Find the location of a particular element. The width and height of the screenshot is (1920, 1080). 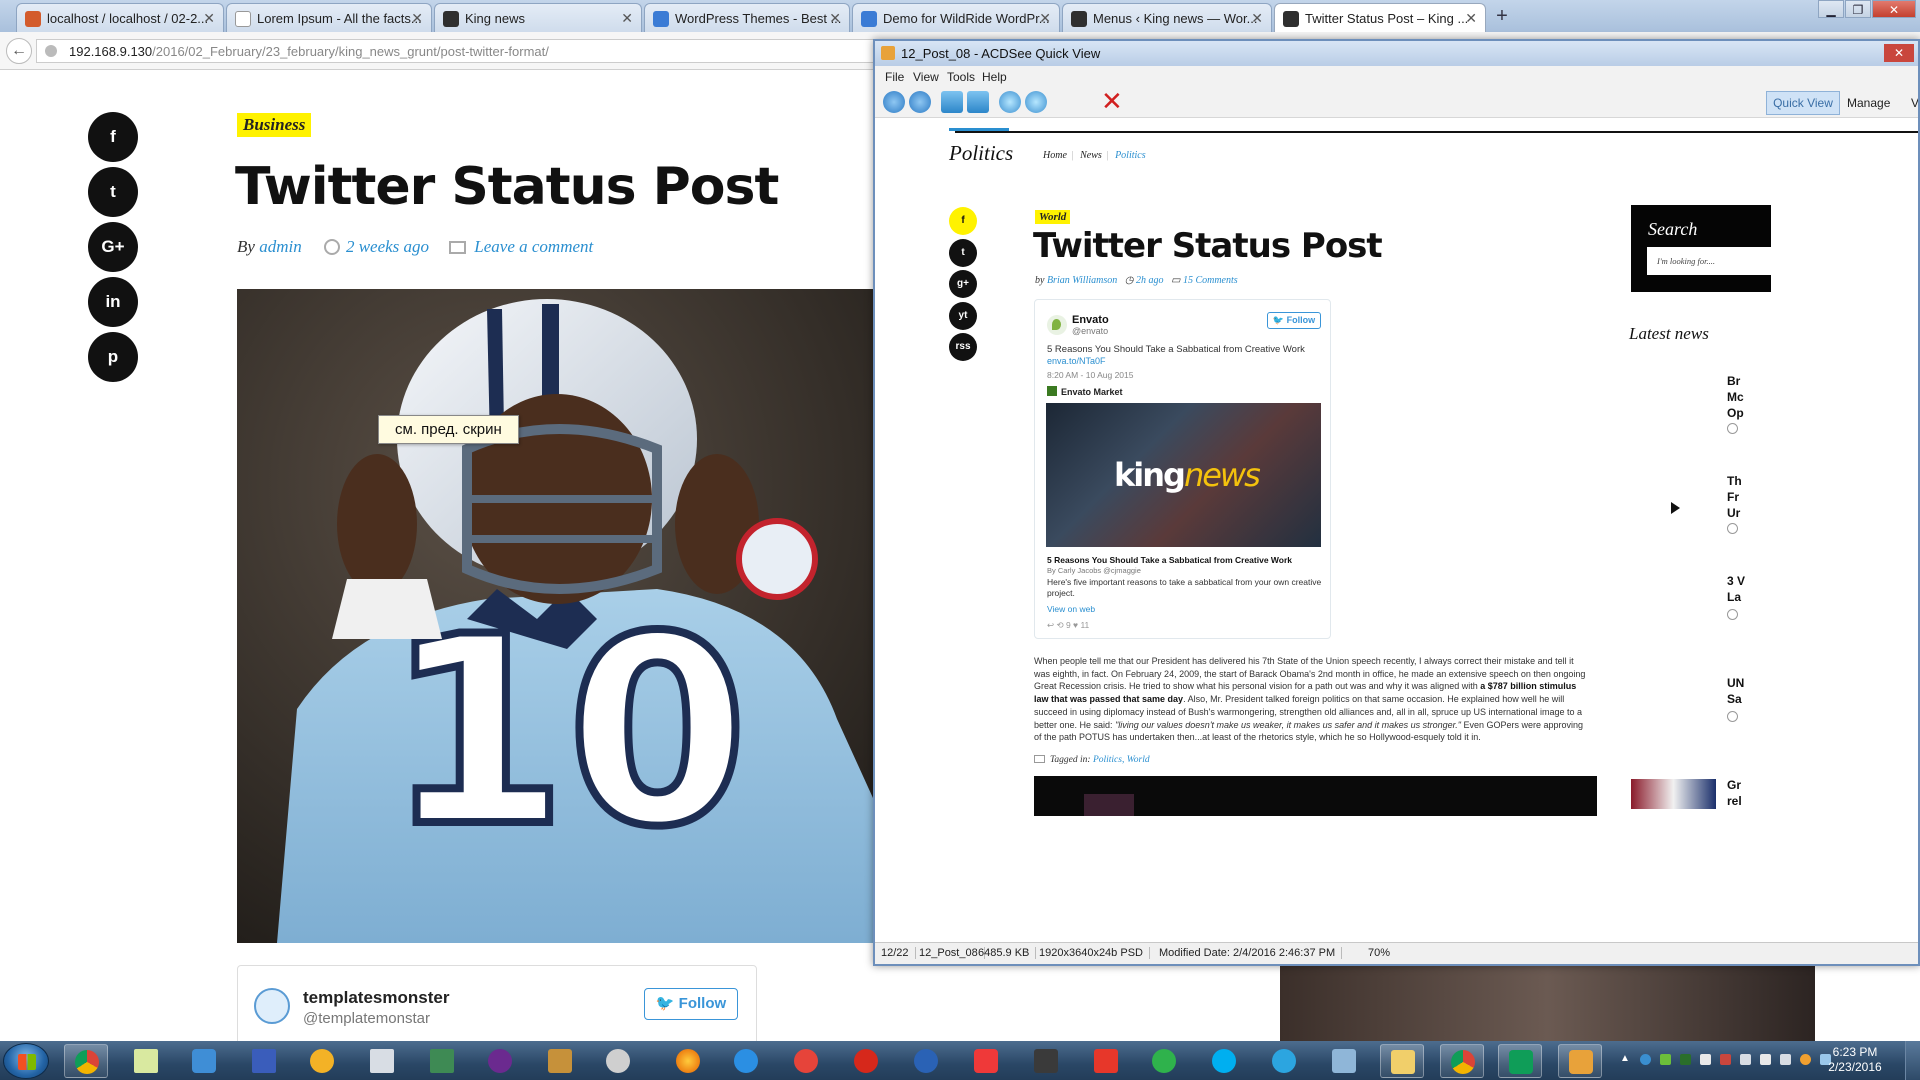

tab-lorem-ipsum: Lorem Ipsum - All the facts... ✕ is located at coordinates (329, 17).